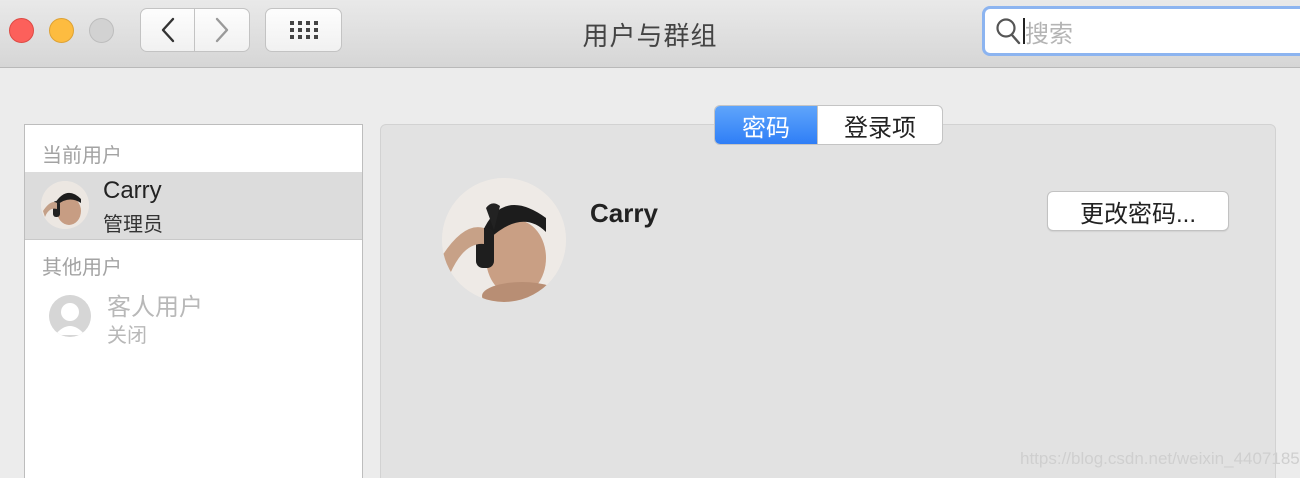 The image size is (1300, 478). Describe the element at coordinates (1008, 31) in the screenshot. I see `search-icon` at that location.